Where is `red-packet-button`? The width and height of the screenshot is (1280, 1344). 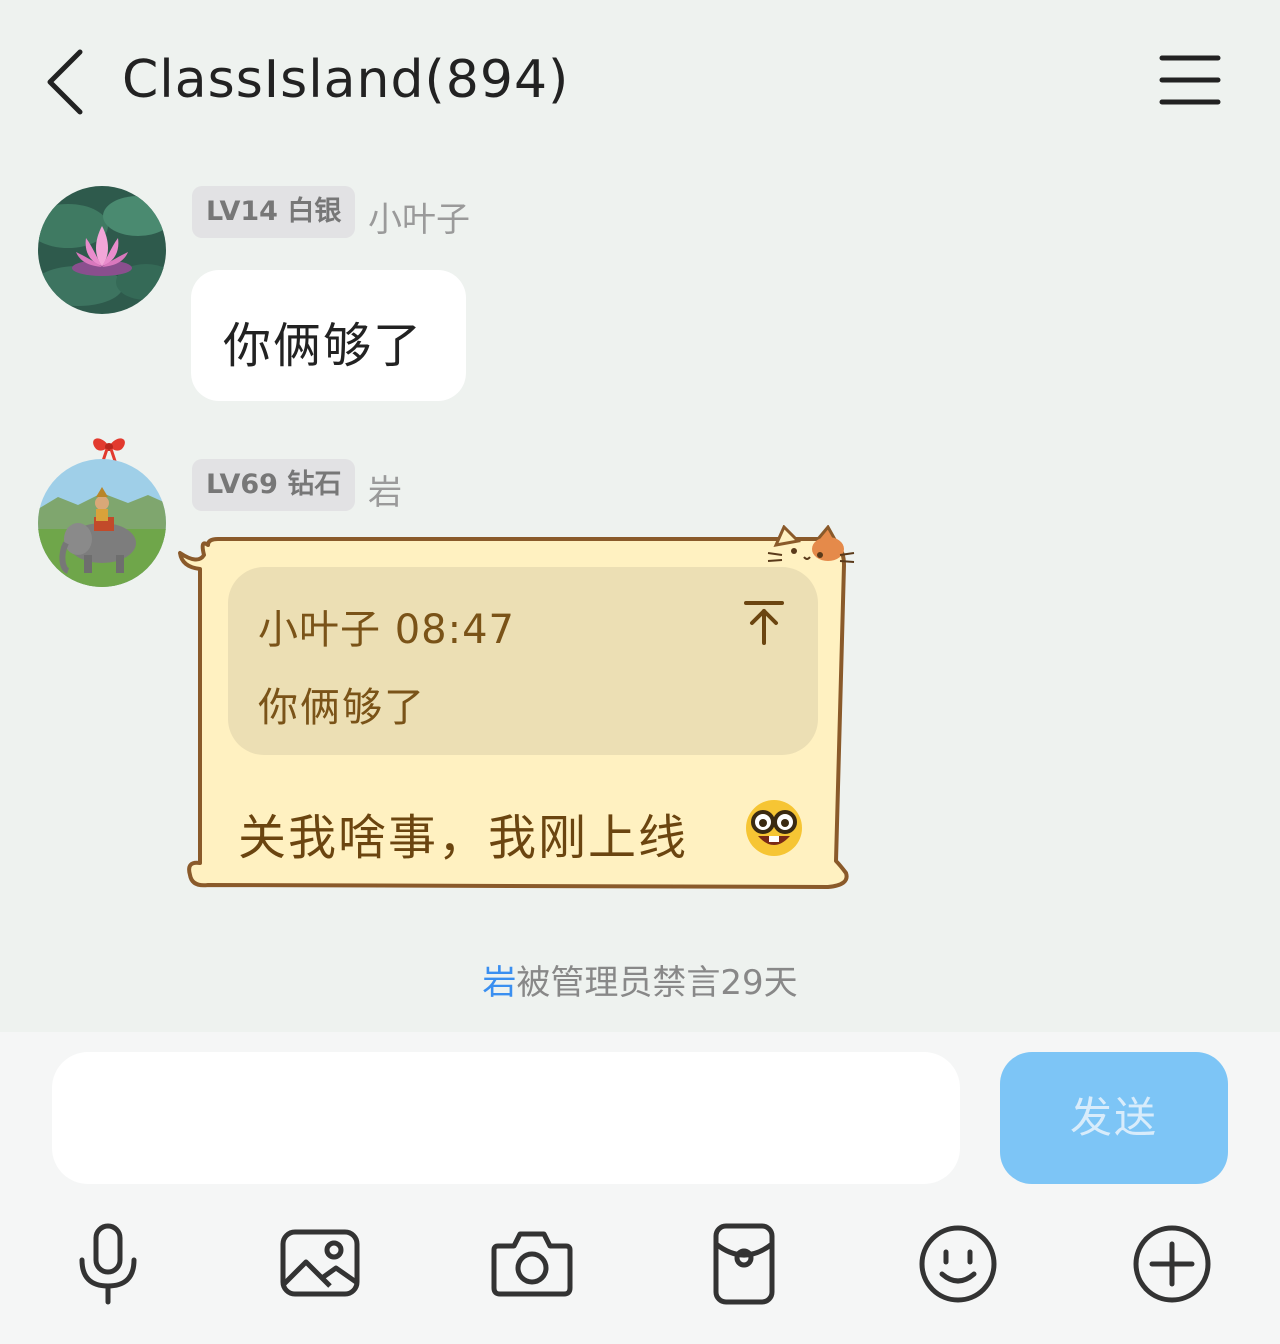 red-packet-button is located at coordinates (744, 1264).